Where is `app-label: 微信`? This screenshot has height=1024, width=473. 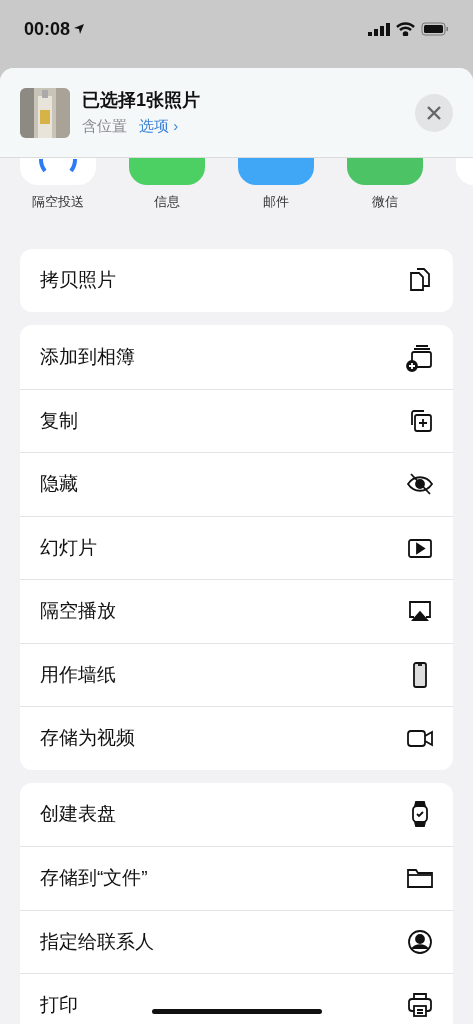
app-label: 微信 is located at coordinates (385, 202).